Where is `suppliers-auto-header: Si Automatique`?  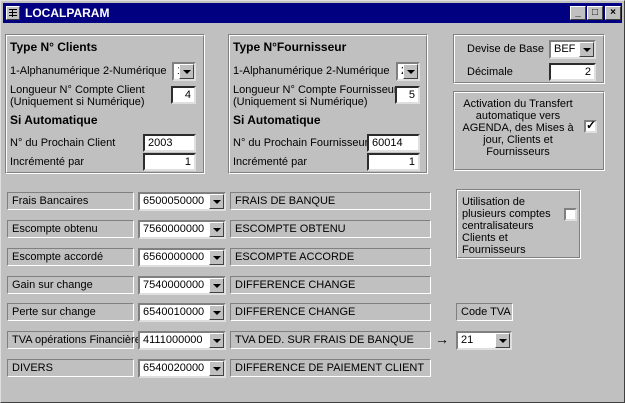
suppliers-auto-header: Si Automatique is located at coordinates (277, 120).